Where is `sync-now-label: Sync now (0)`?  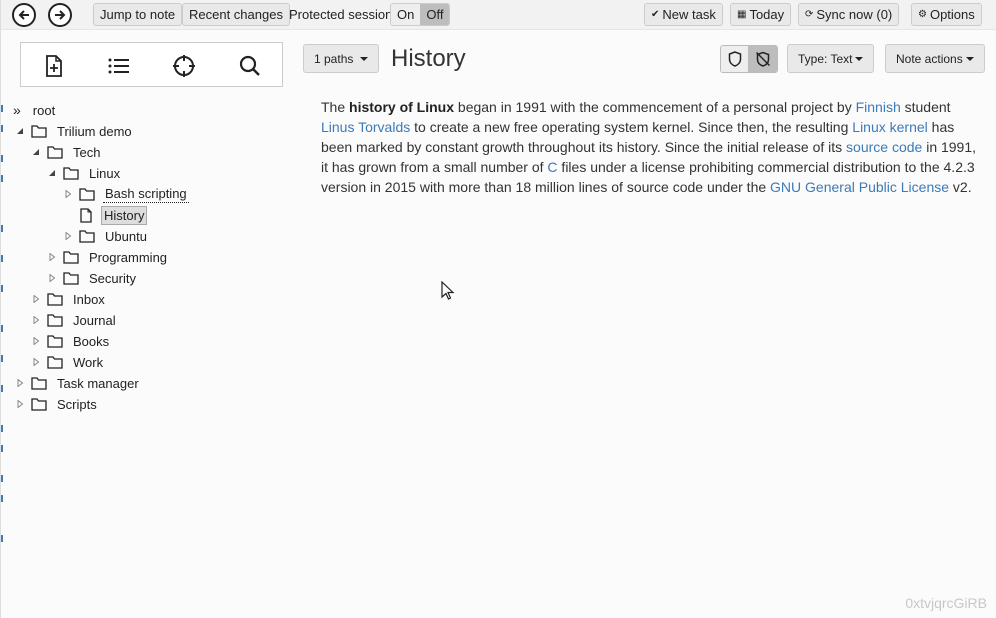 sync-now-label: Sync now (0) is located at coordinates (854, 14).